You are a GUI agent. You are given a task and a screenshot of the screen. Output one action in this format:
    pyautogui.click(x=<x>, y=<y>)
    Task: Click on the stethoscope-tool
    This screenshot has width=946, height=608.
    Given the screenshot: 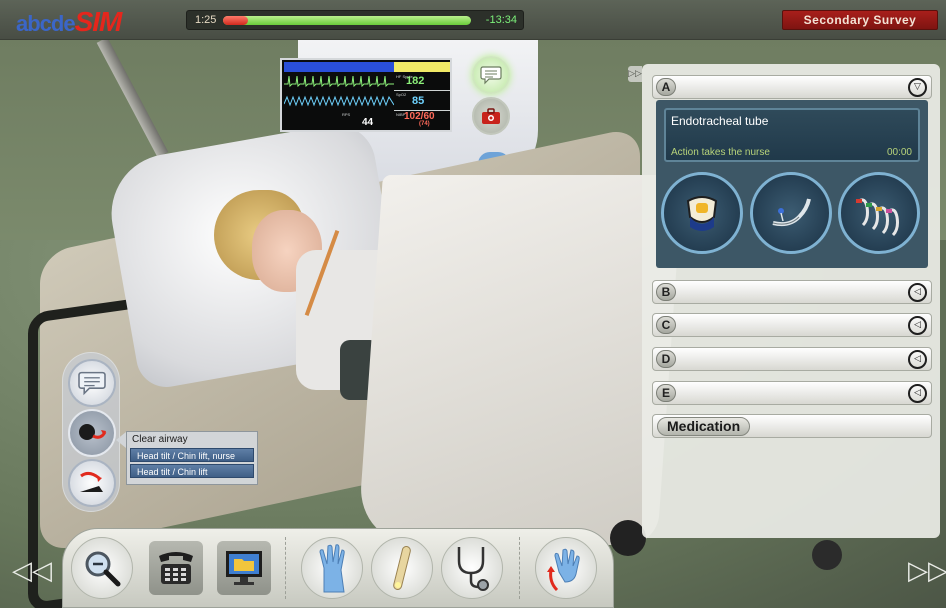 What is the action you would take?
    pyautogui.click(x=472, y=568)
    